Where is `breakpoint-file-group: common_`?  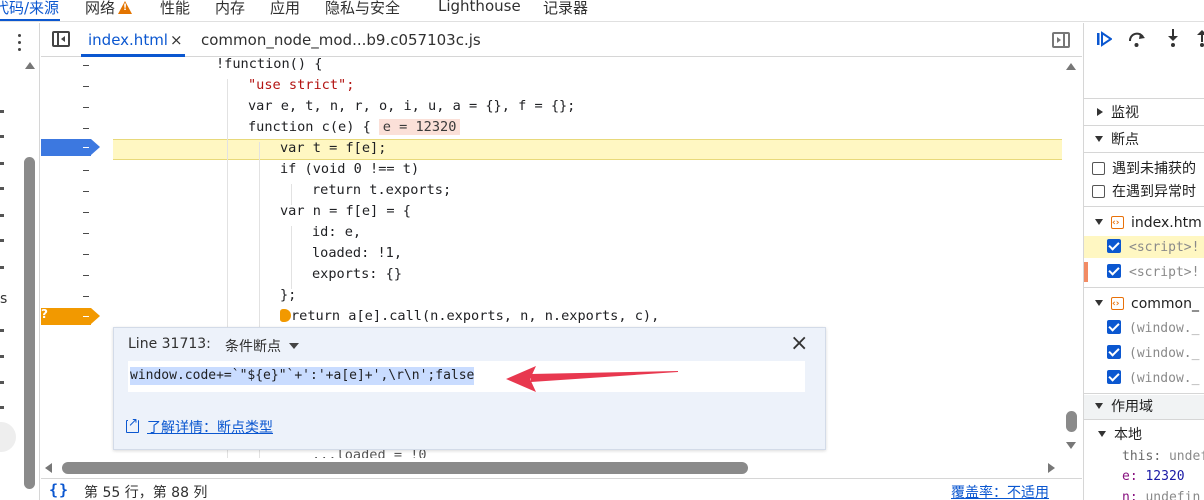
breakpoint-file-group: common_ is located at coordinates (1144, 304).